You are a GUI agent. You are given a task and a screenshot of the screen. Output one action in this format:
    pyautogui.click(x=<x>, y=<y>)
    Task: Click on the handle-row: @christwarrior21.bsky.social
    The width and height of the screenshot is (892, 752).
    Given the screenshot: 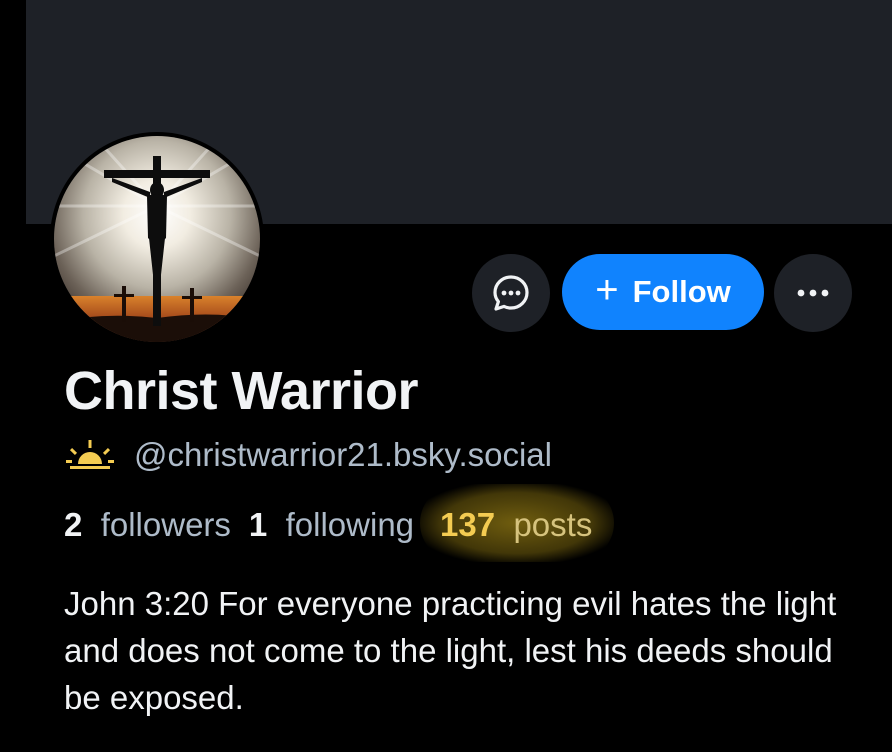 What is the action you would take?
    pyautogui.click(x=309, y=455)
    